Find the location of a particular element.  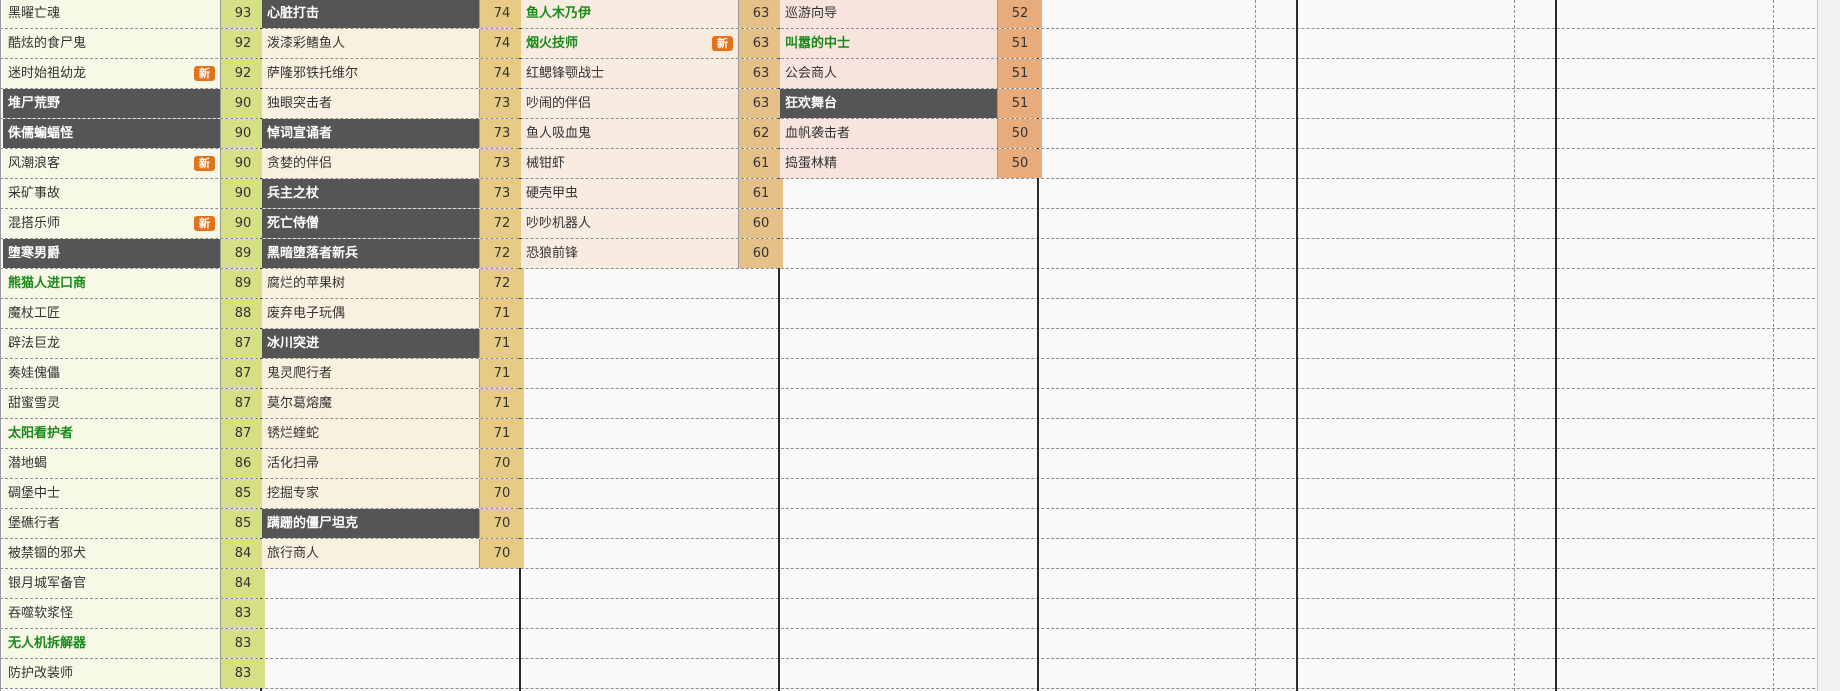

table-row: 风潮浪客 新 90 is located at coordinates (134, 163).